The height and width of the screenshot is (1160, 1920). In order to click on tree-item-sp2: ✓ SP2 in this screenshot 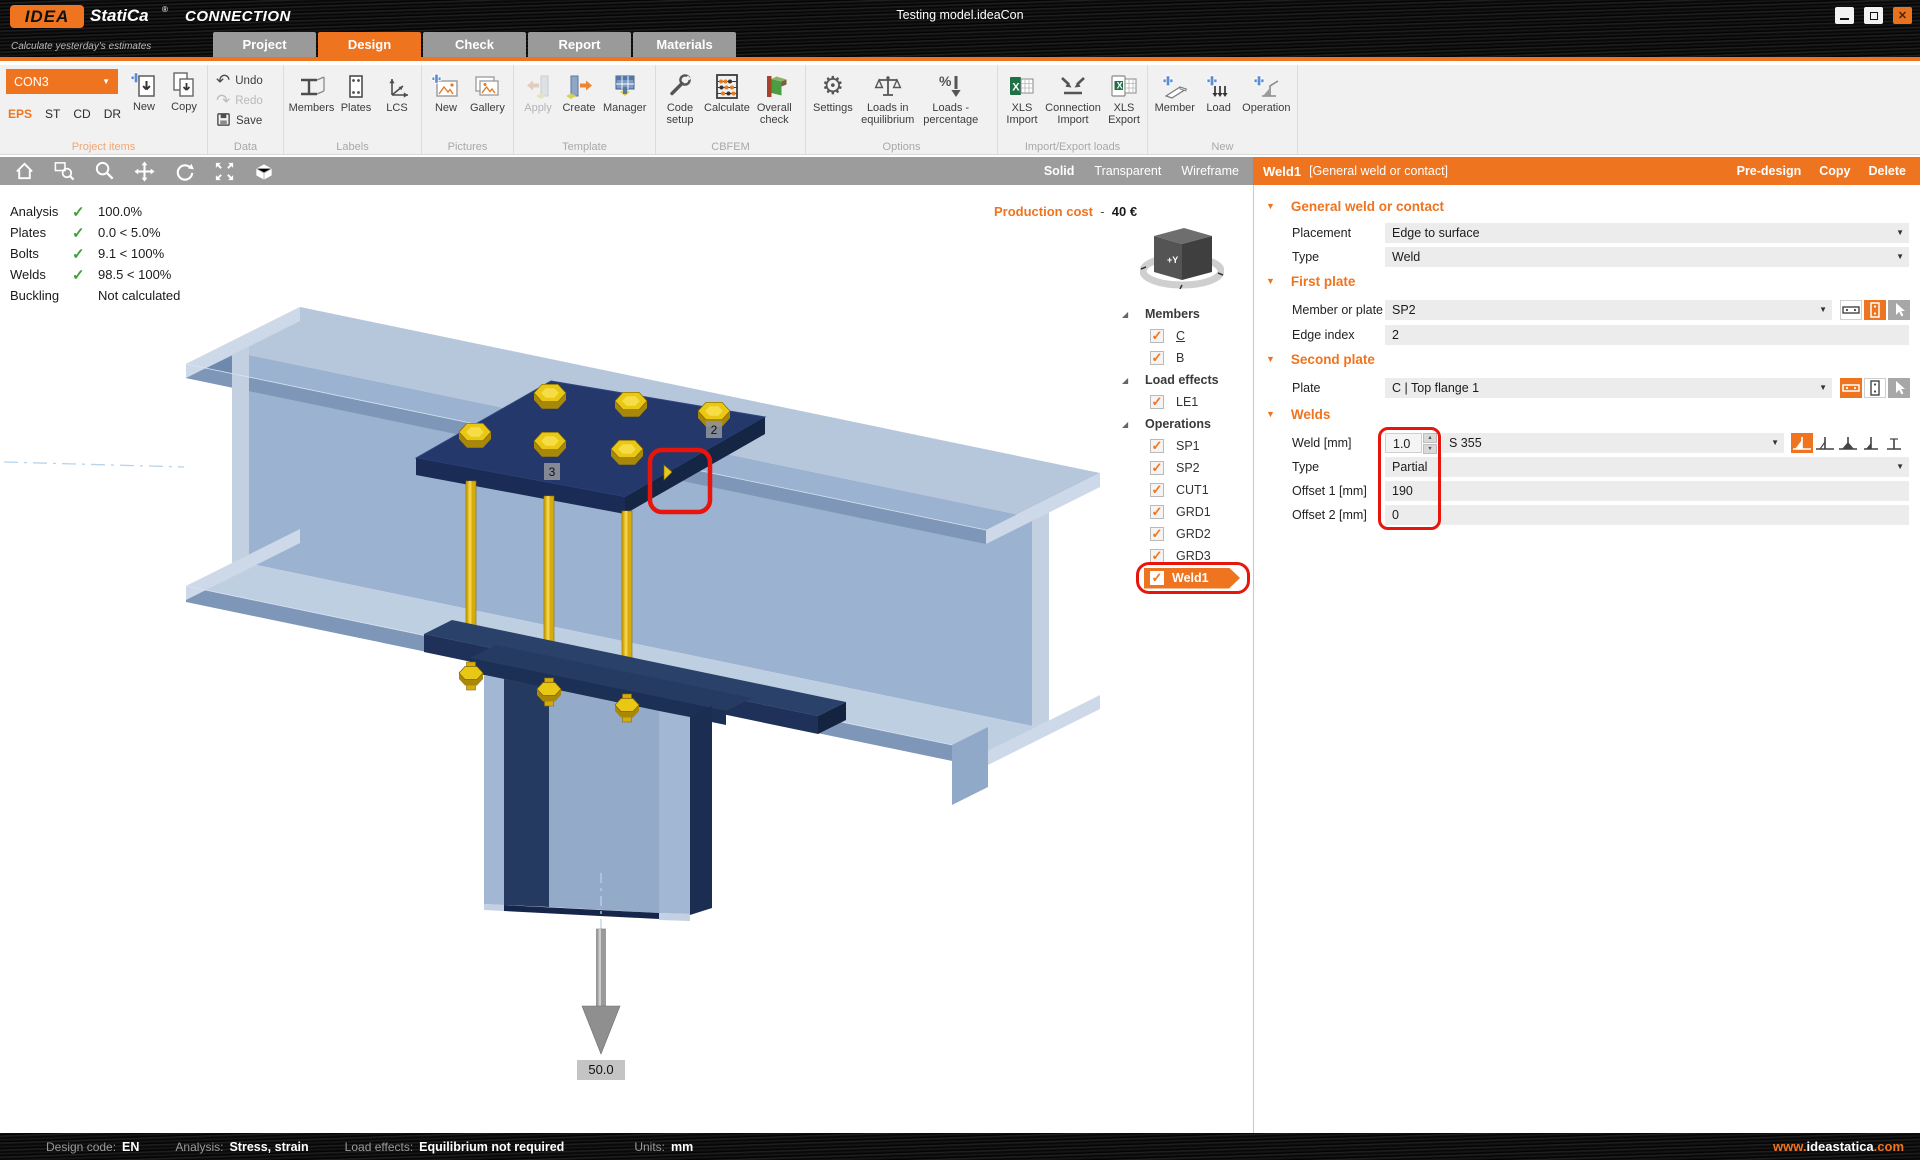, I will do `click(1177, 468)`.